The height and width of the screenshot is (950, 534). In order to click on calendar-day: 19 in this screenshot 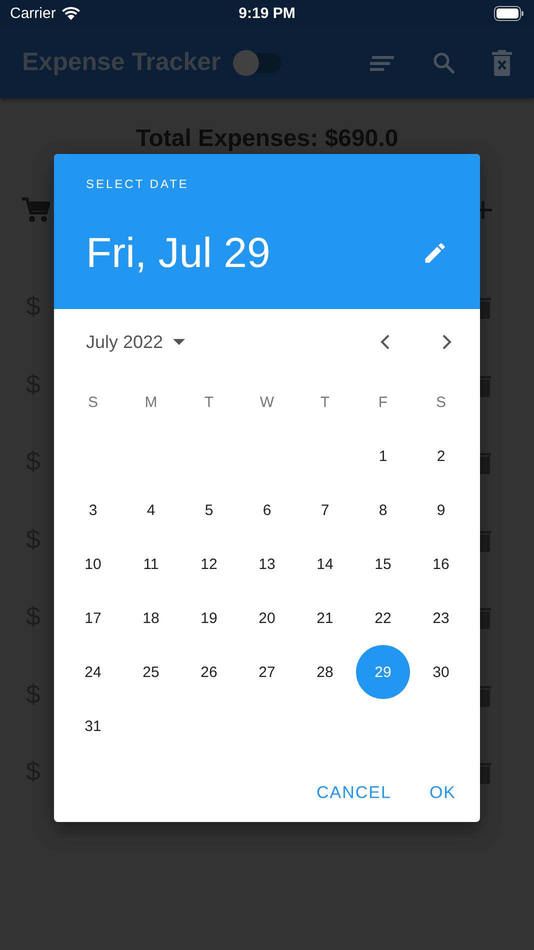, I will do `click(209, 618)`.